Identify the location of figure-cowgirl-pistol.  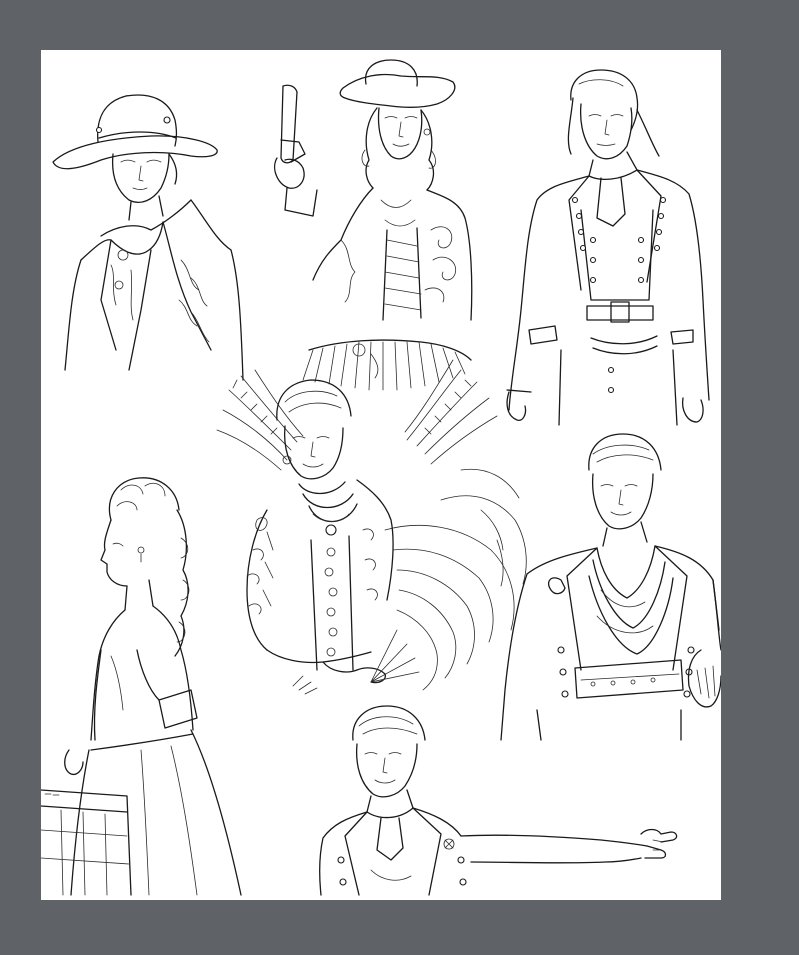
(373, 225).